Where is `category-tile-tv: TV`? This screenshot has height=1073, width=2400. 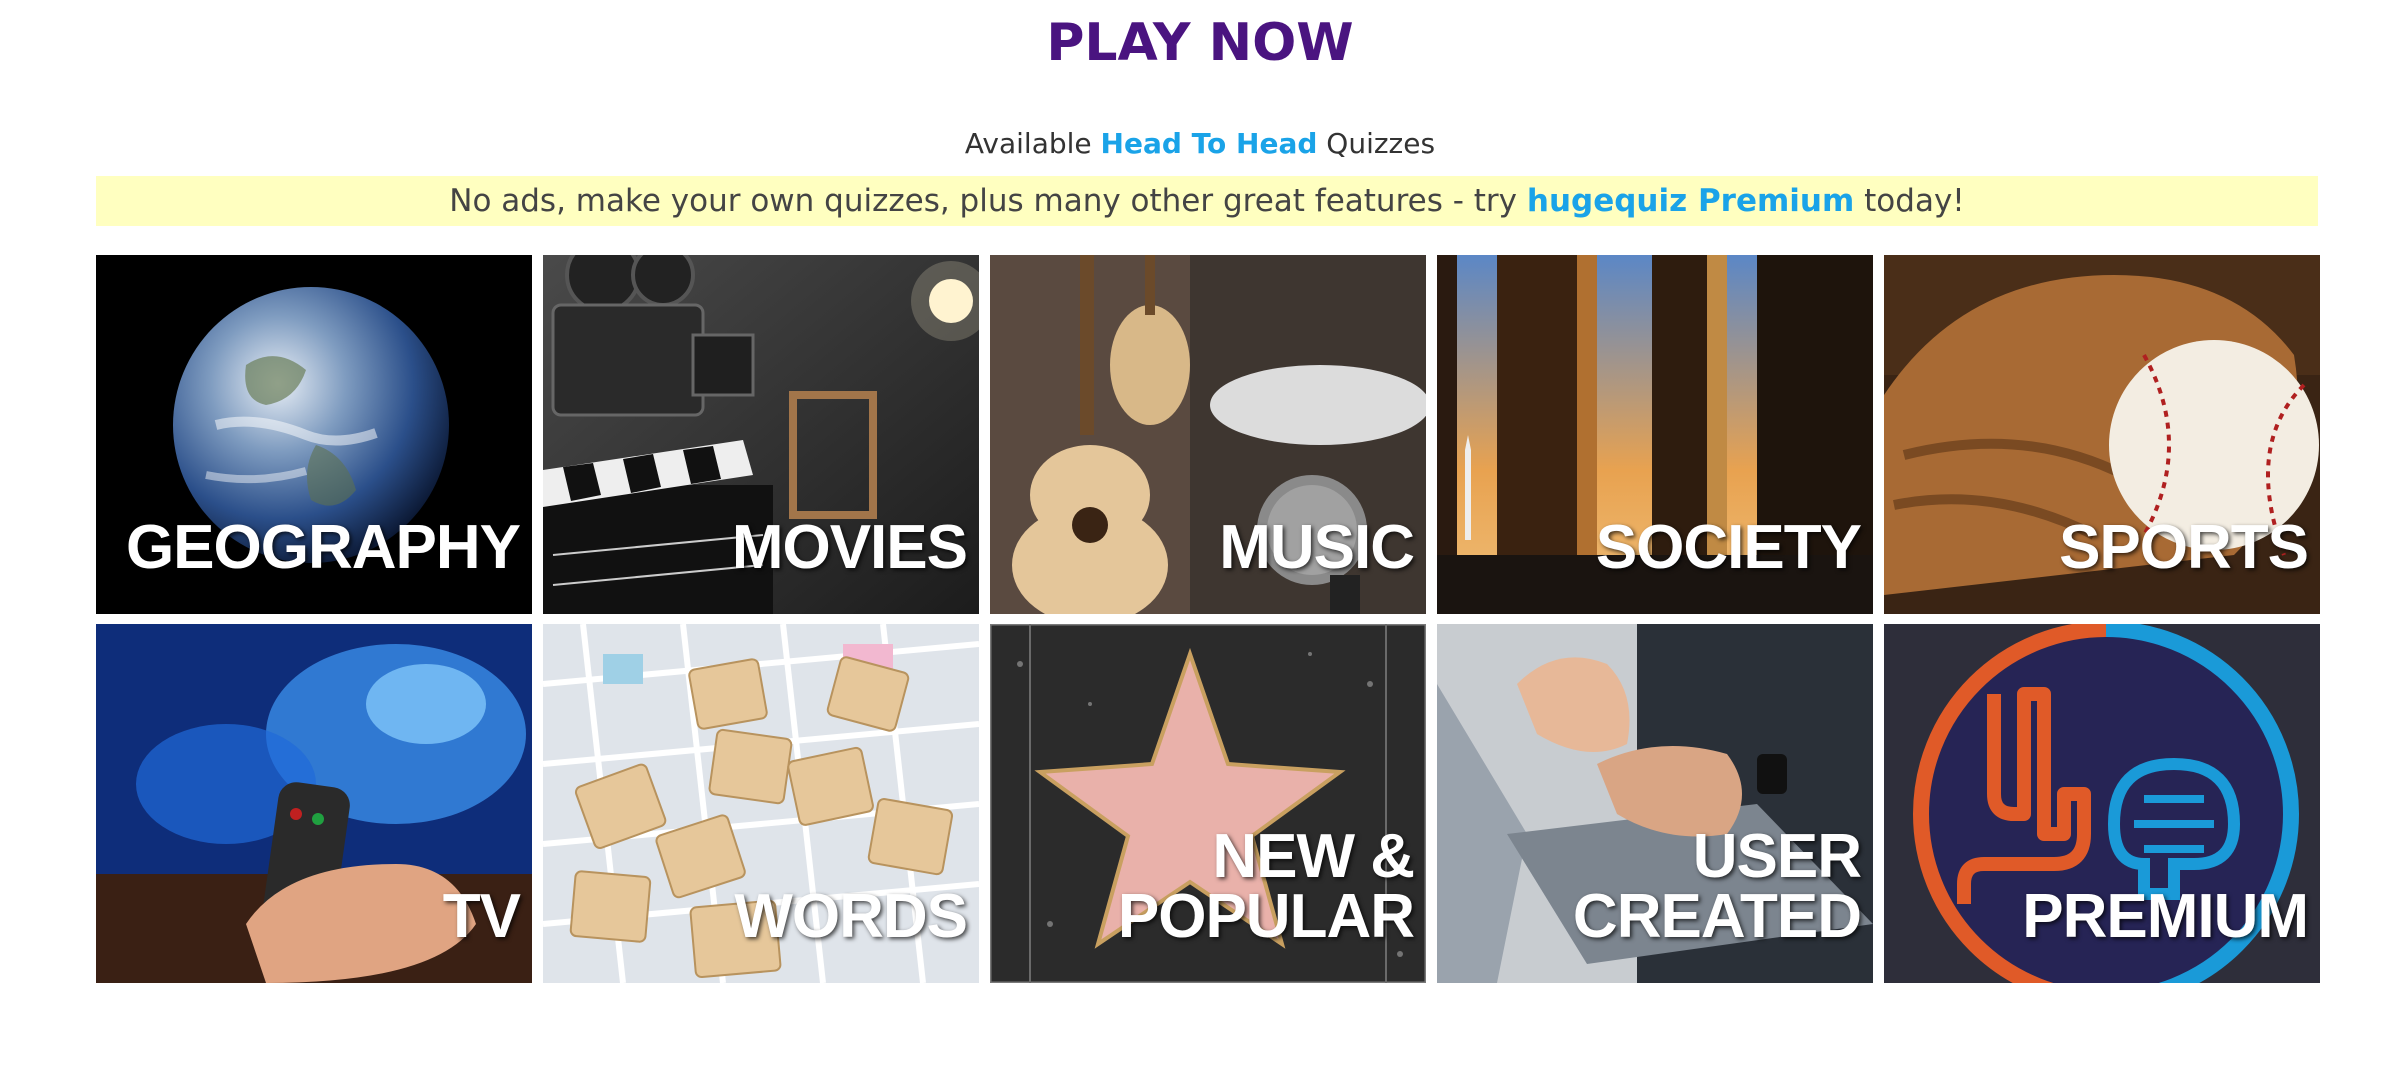
category-tile-tv: TV is located at coordinates (314, 803).